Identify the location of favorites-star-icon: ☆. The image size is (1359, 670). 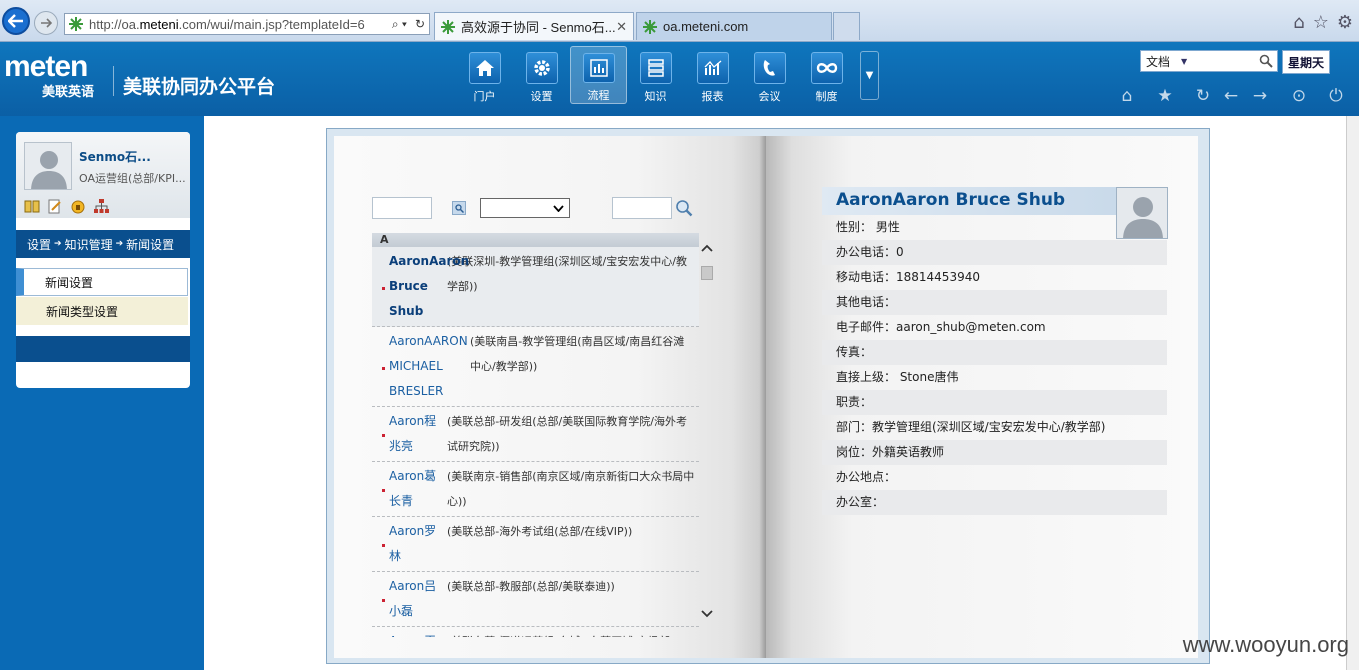
(1321, 22).